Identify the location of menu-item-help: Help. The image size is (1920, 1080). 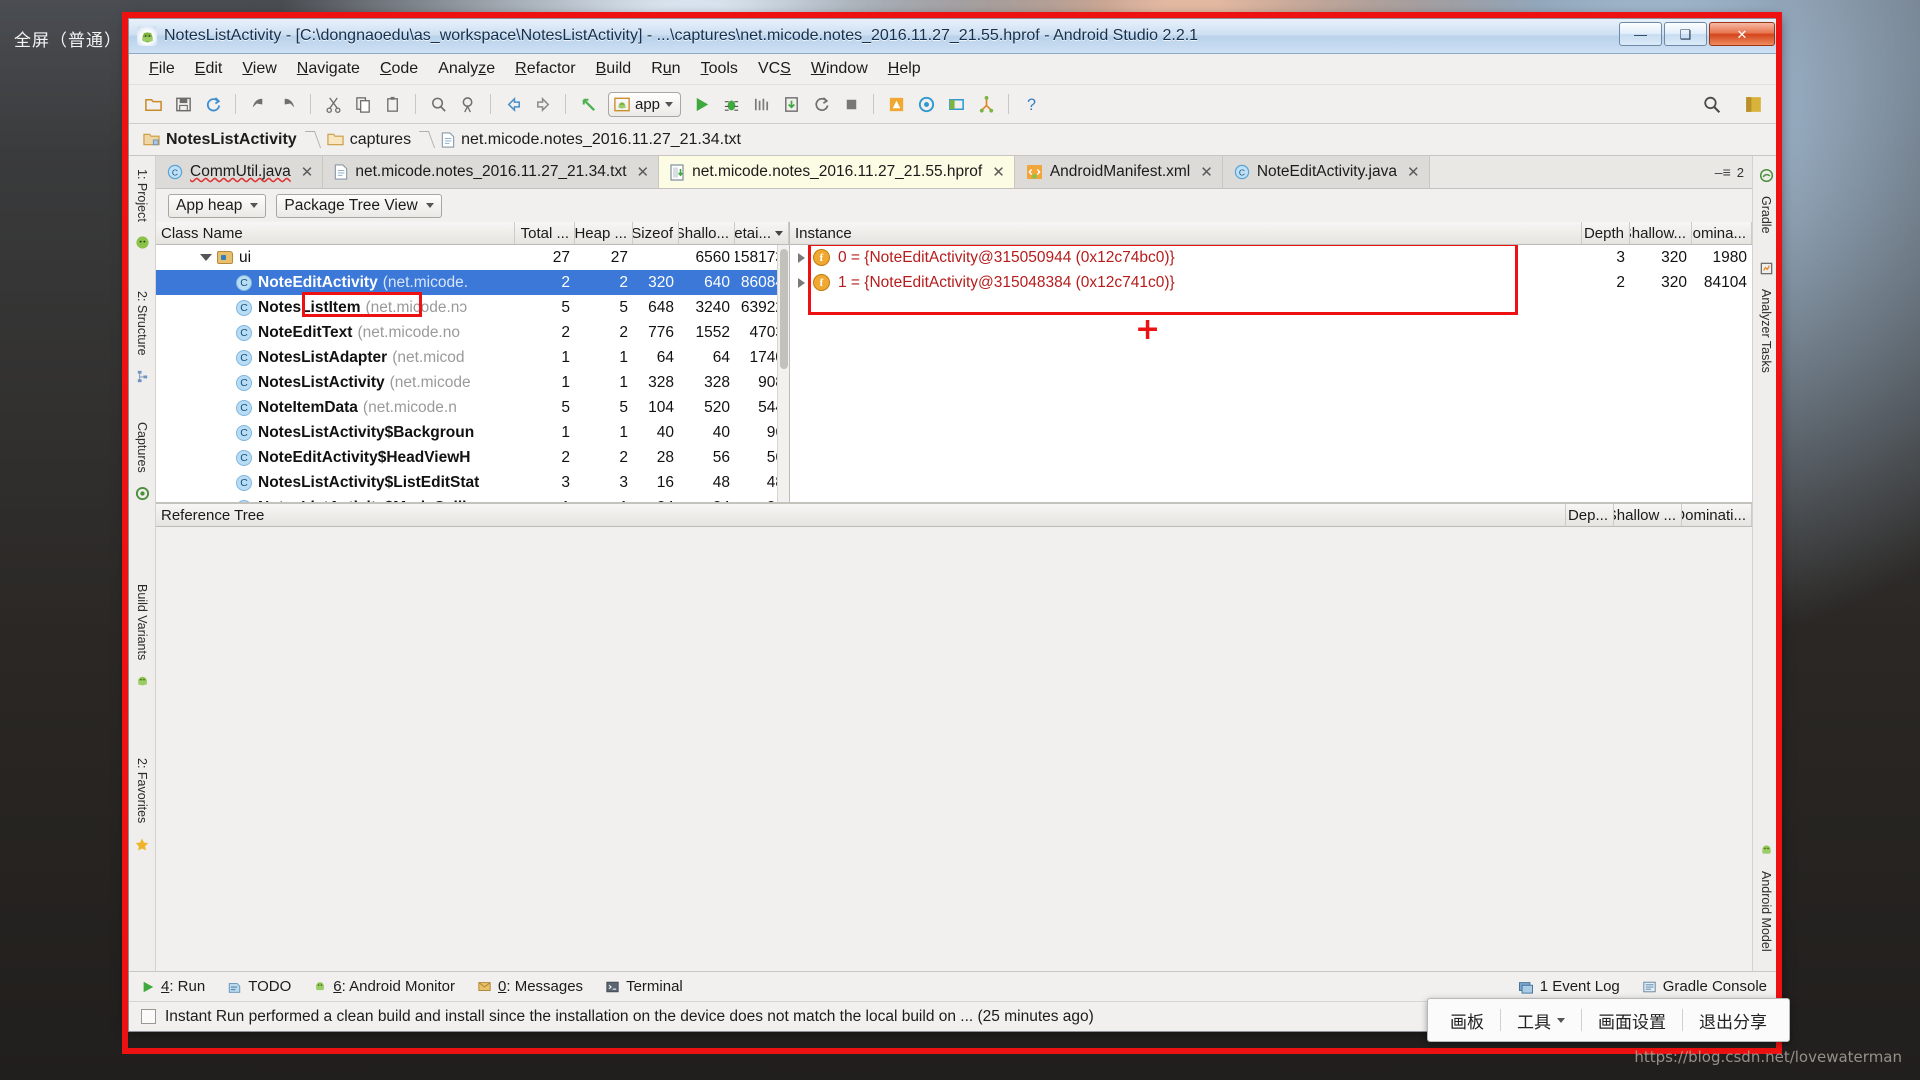
(904, 69).